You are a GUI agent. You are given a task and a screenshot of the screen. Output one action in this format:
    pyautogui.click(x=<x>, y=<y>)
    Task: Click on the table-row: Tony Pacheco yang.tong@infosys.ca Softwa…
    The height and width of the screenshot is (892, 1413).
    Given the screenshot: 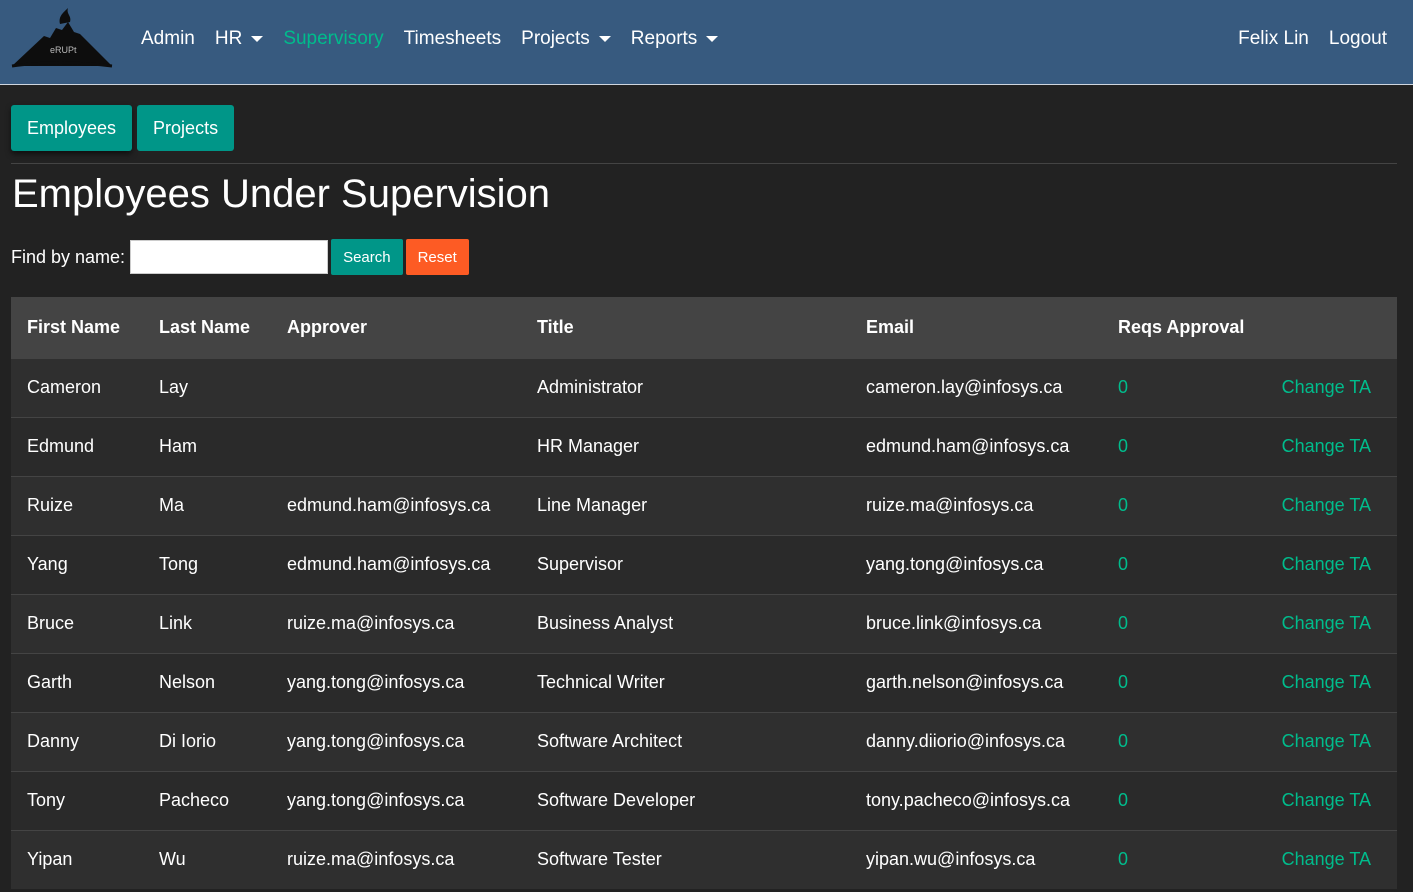 What is the action you would take?
    pyautogui.click(x=704, y=800)
    